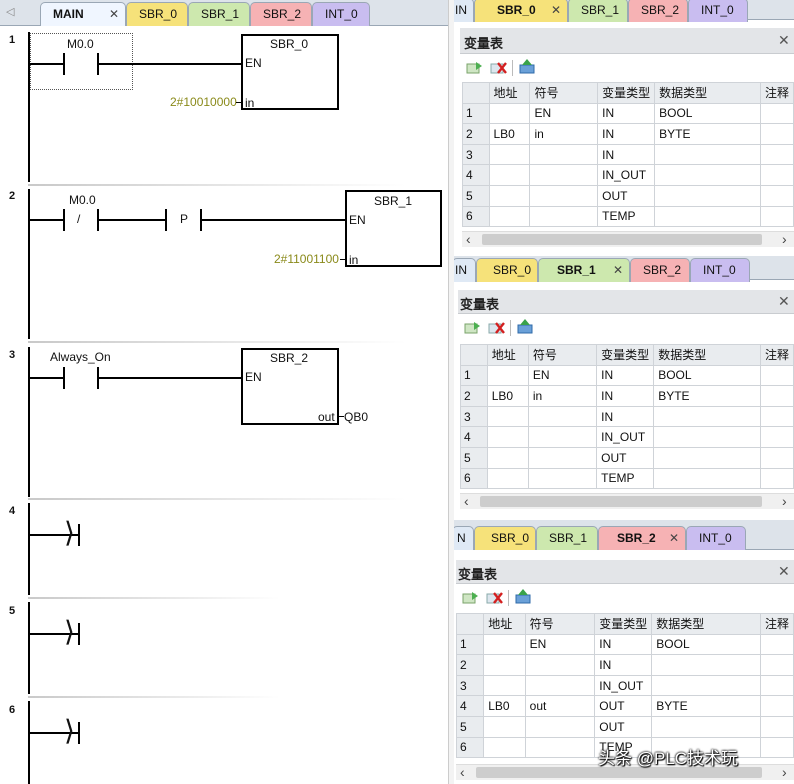 Image resolution: width=794 pixels, height=784 pixels. Describe the element at coordinates (14, 105) in the screenshot. I see `network-number: 1` at that location.